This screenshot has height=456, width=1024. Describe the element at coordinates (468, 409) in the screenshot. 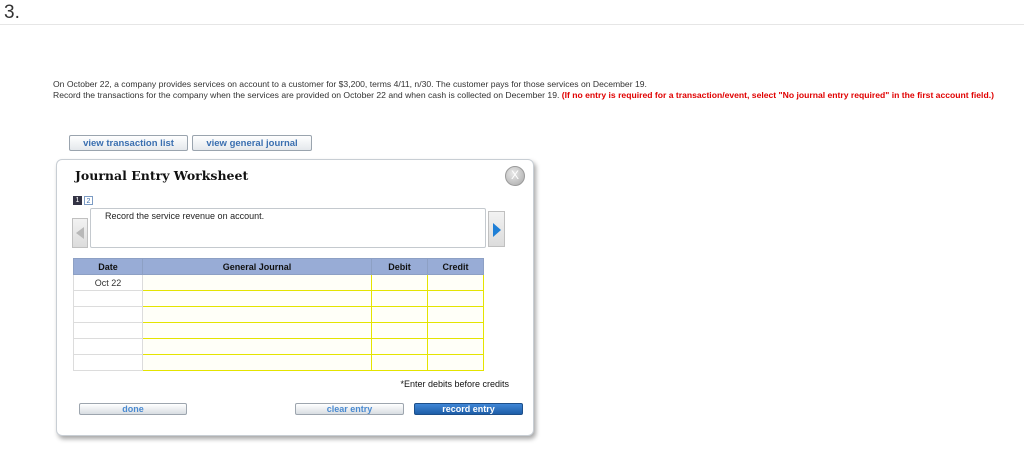

I see `record-entry-button: record entry` at that location.